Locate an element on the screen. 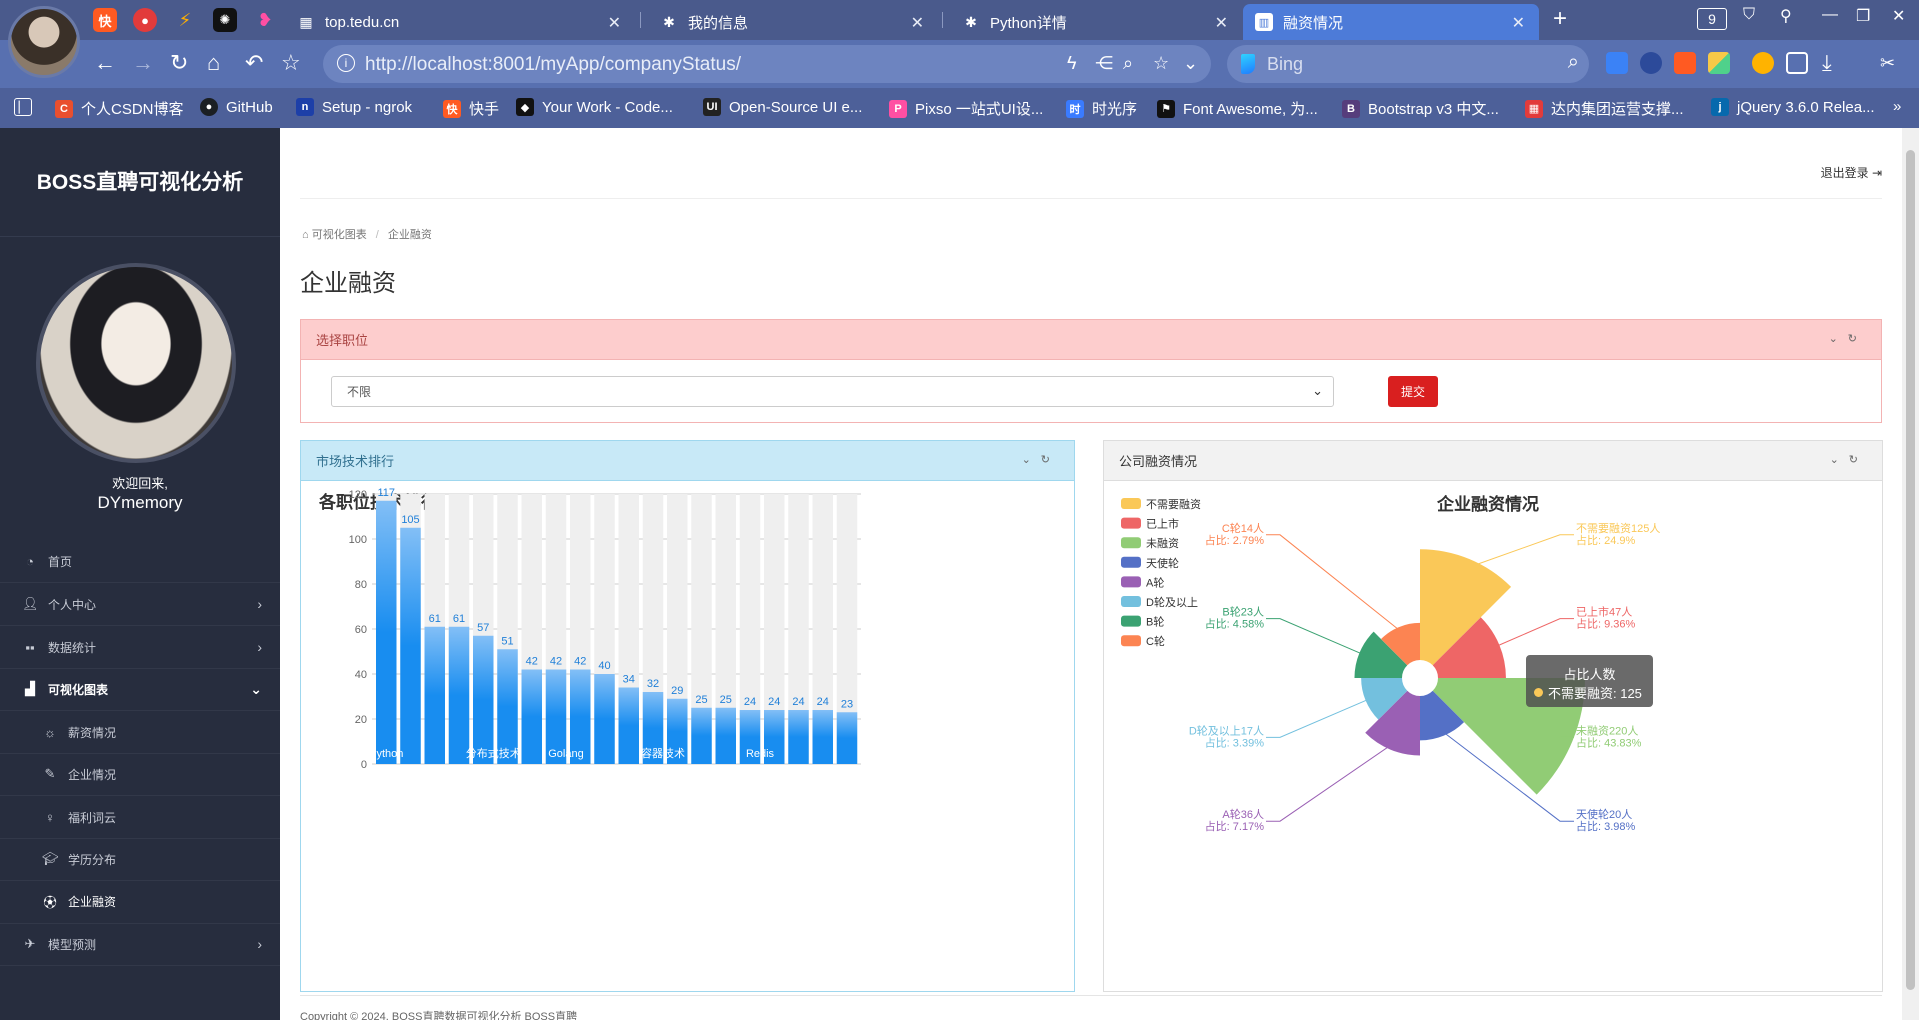 This screenshot has width=1919, height=1020. close-window-icon: ✕ is located at coordinates (1898, 16).